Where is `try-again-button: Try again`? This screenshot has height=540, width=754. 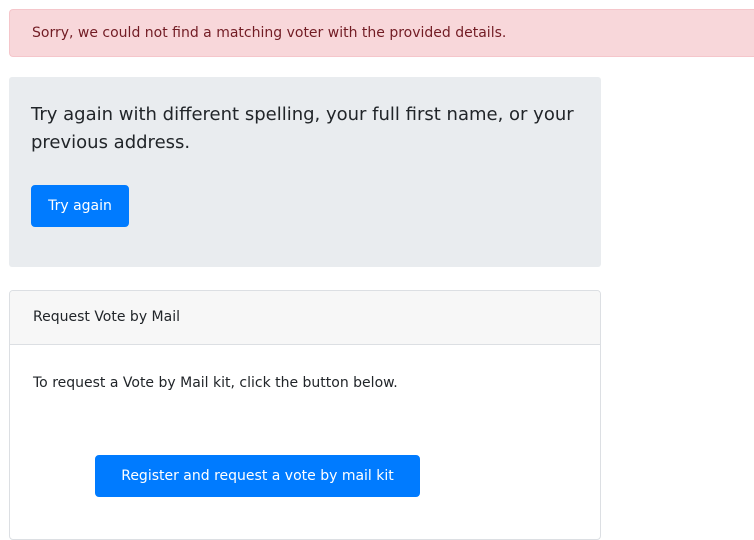
try-again-button: Try again is located at coordinates (80, 206).